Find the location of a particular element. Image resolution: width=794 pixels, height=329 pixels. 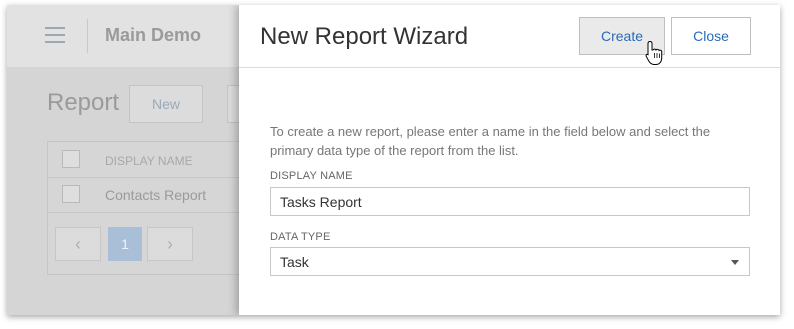

row-display-name: Contacts Report is located at coordinates (156, 195).